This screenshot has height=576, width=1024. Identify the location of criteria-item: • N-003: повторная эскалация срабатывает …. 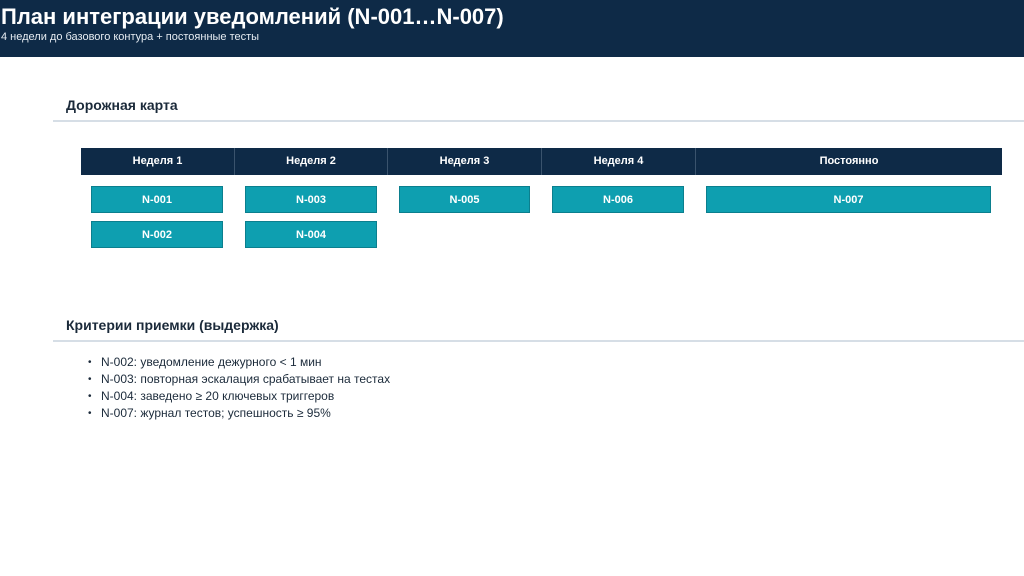
(238, 379).